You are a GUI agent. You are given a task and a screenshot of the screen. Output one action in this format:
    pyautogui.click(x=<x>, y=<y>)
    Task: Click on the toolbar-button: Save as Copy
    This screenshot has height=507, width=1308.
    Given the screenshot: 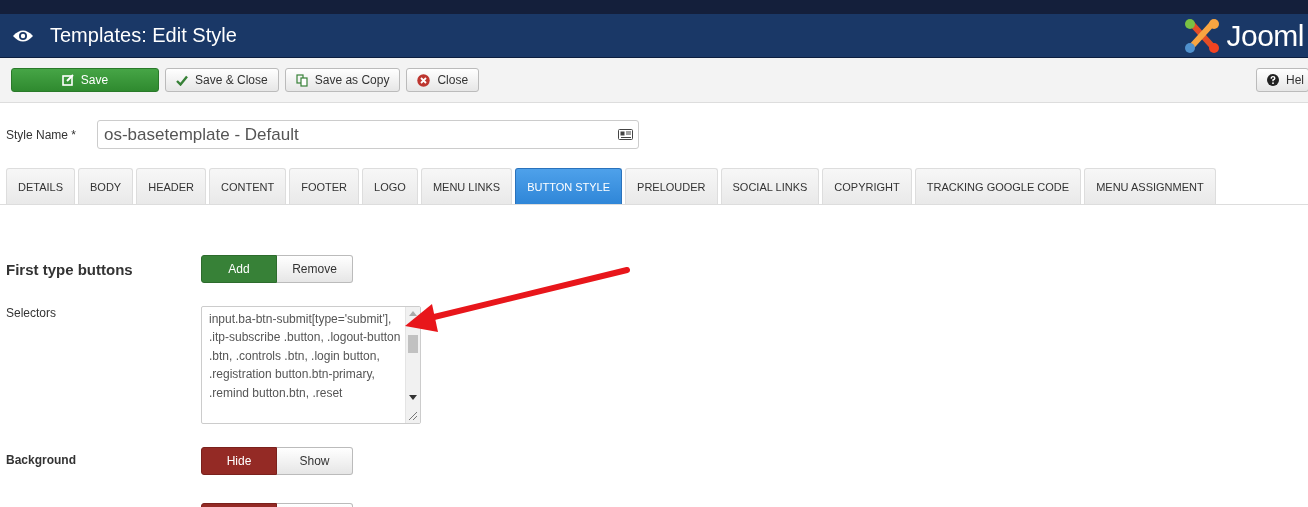 What is the action you would take?
    pyautogui.click(x=342, y=80)
    